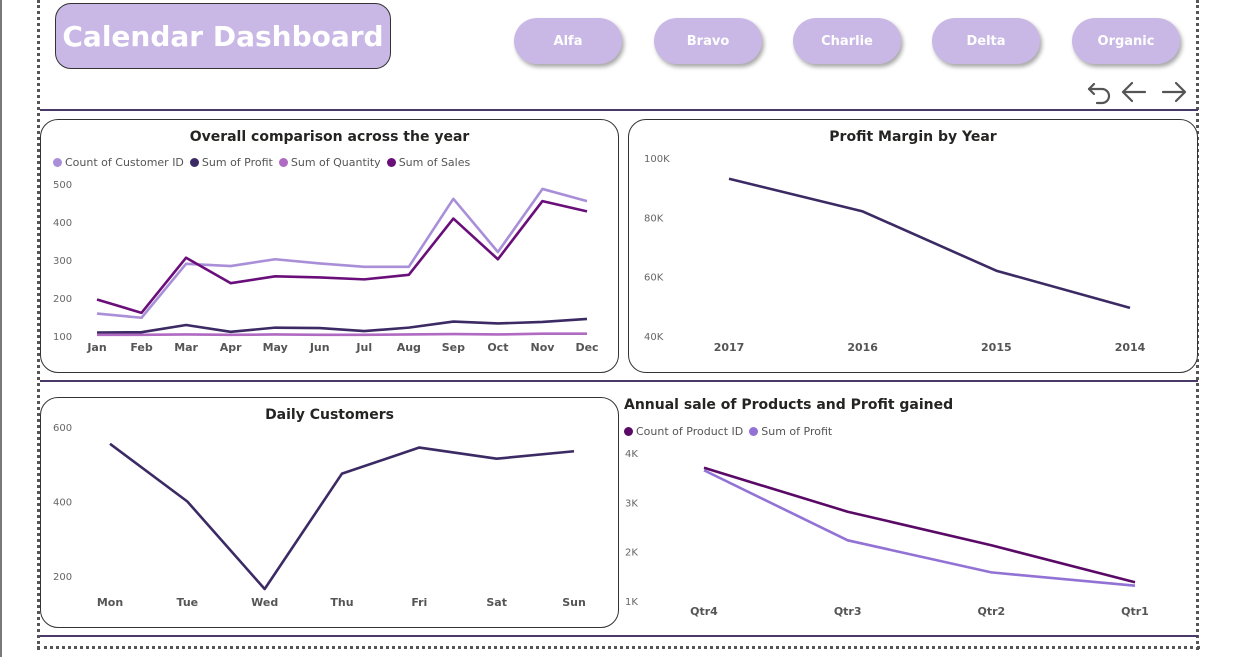 The height and width of the screenshot is (657, 1234). I want to click on annual-sale-chart: 4K 3K 2K 1K Qtr4 Qtr3 Qtr2 Qtr1, so click(887, 533).